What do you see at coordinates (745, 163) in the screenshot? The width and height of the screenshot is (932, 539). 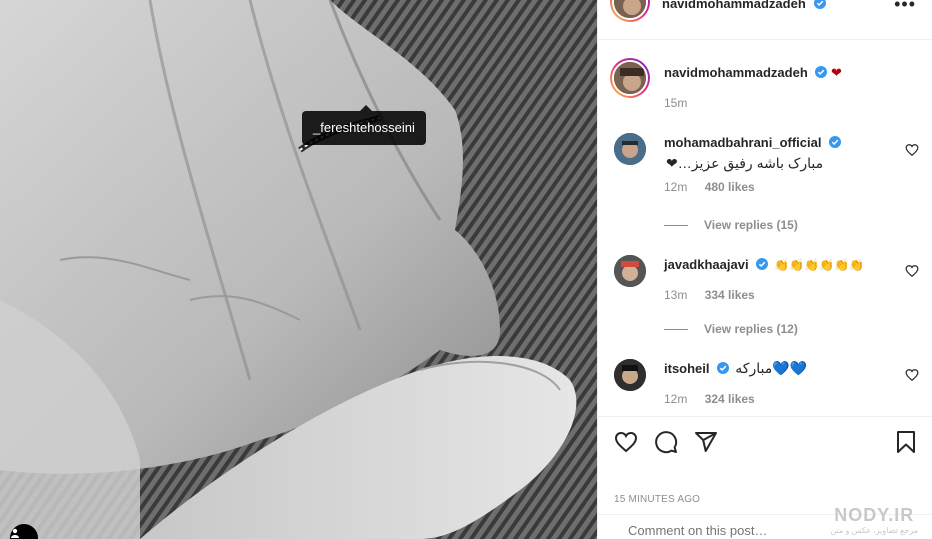 I see `comment-text: مبارک باشه رفیق عزیز…❤` at bounding box center [745, 163].